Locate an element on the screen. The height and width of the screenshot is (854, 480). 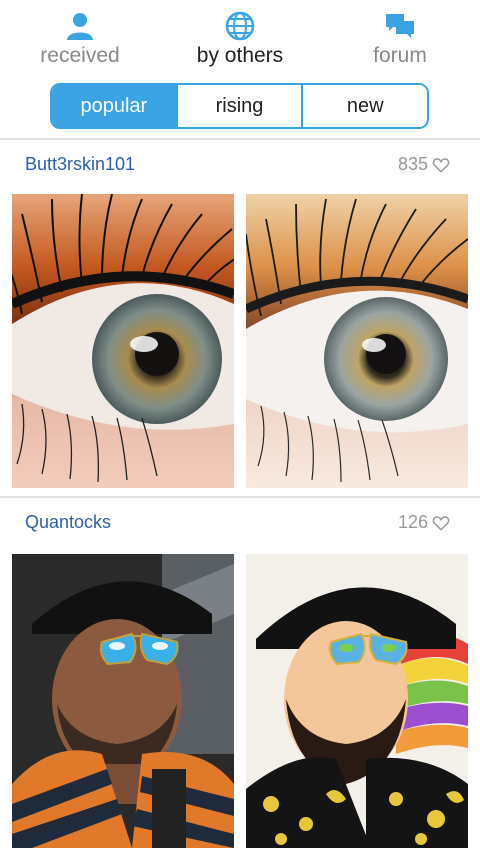
nav-by-others: by others is located at coordinates (240, 40).